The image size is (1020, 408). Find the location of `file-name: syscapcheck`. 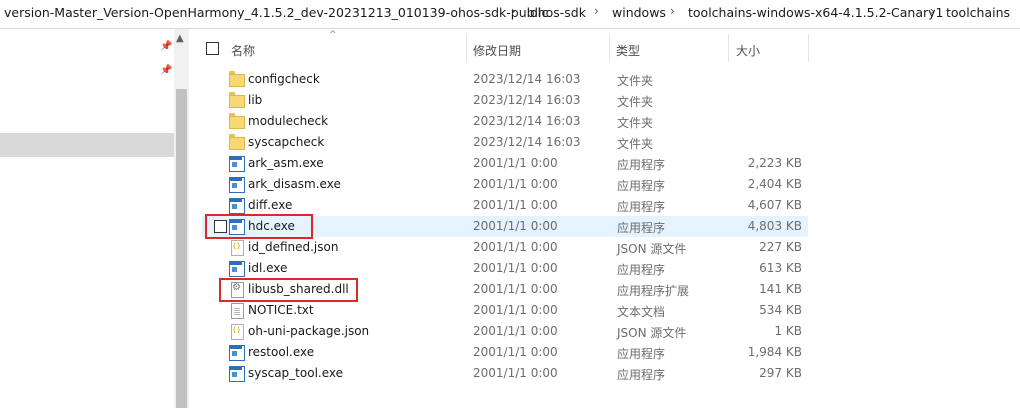

file-name: syscapcheck is located at coordinates (286, 142).